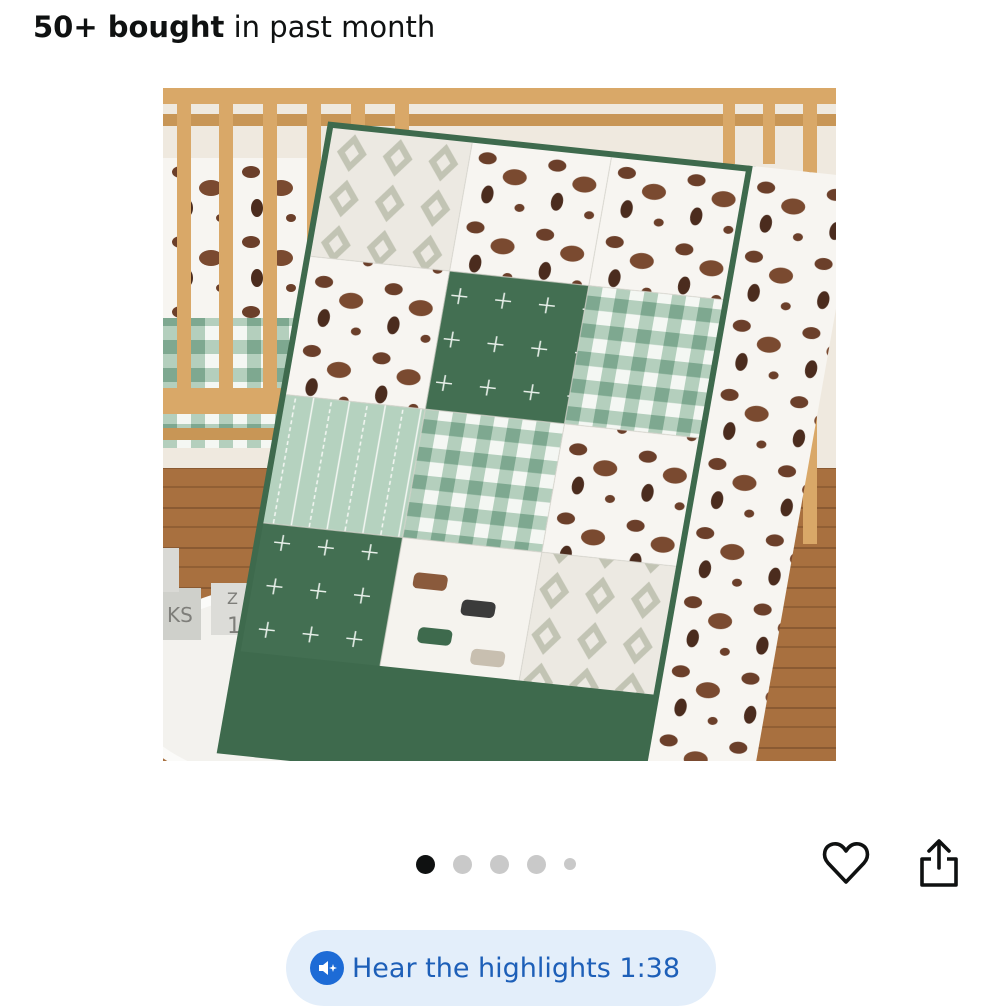  Describe the element at coordinates (334, 27) in the screenshot. I see `purchase-period: in past month` at that location.